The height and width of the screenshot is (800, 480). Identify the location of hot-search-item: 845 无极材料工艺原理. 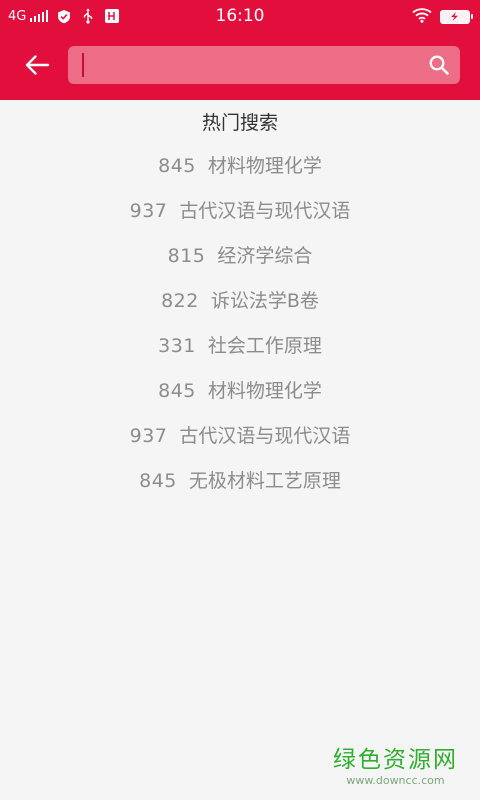
(240, 488).